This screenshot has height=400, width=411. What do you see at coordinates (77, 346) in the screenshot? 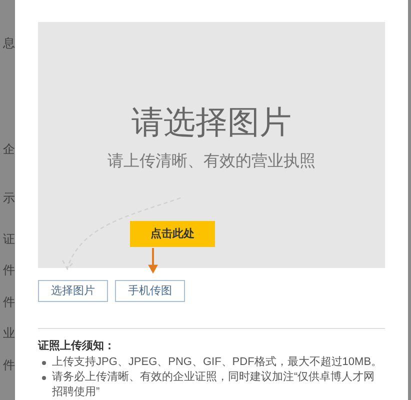
I see `notice-title: 证照上传须知：` at bounding box center [77, 346].